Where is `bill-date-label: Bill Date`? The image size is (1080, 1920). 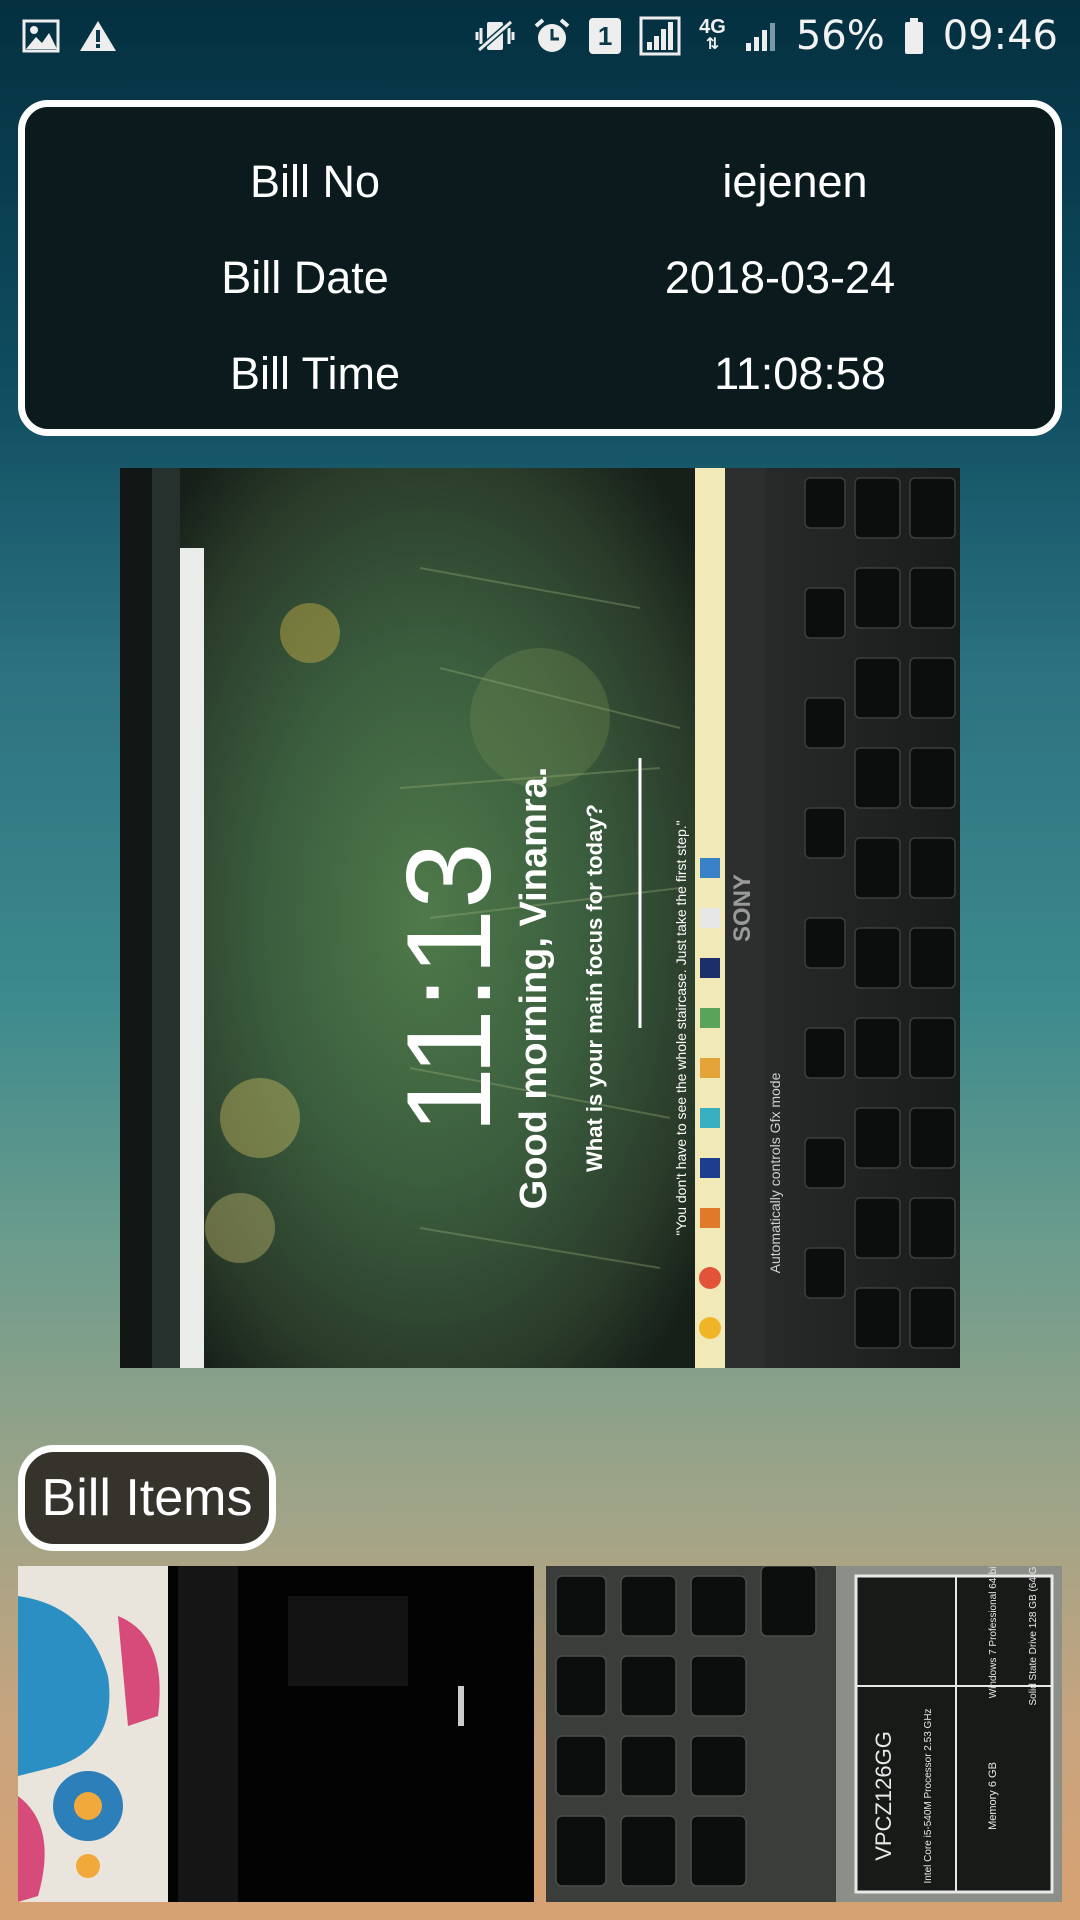 bill-date-label: Bill Date is located at coordinates (305, 277).